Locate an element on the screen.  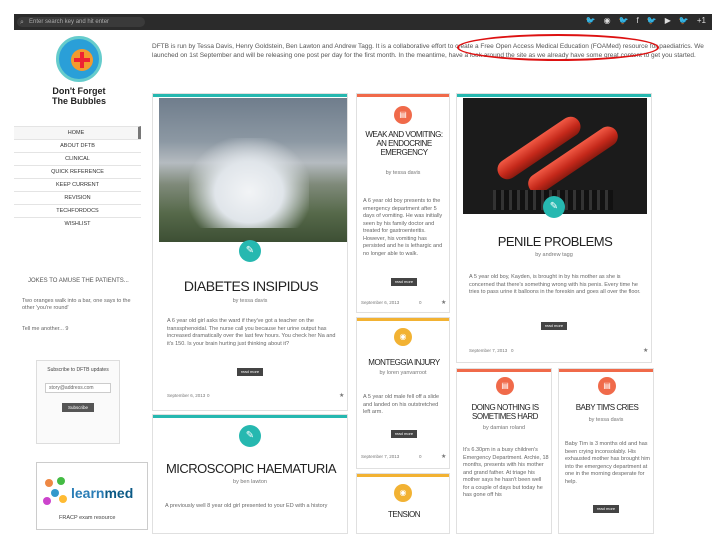
post-author: by damian roland is located at coordinates (504, 428).